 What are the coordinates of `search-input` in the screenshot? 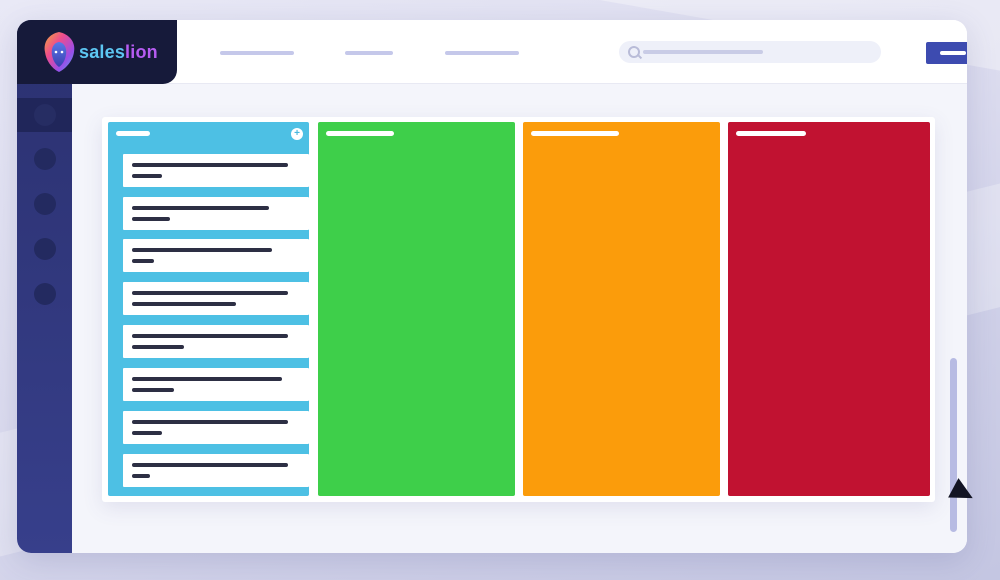 It's located at (750, 52).